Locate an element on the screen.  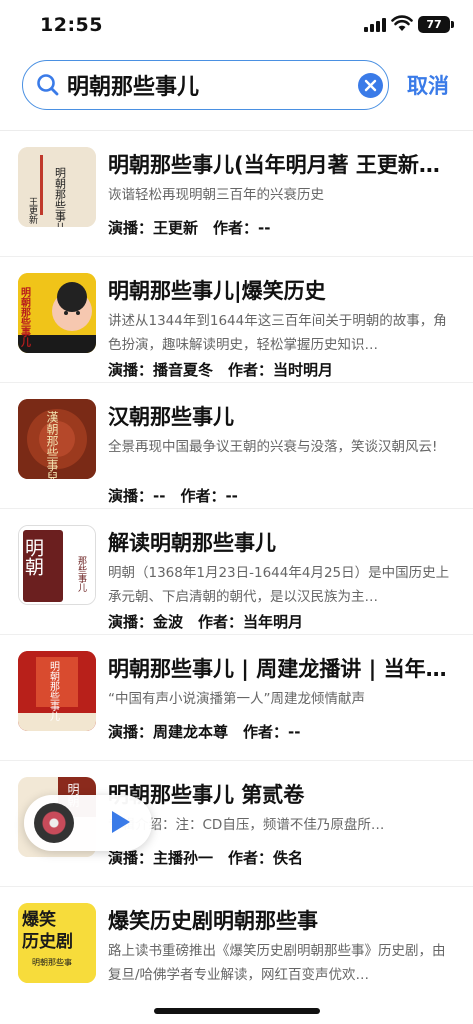
book-cover-icon: 明朝 那些事儿 is located at coordinates (57, 565).